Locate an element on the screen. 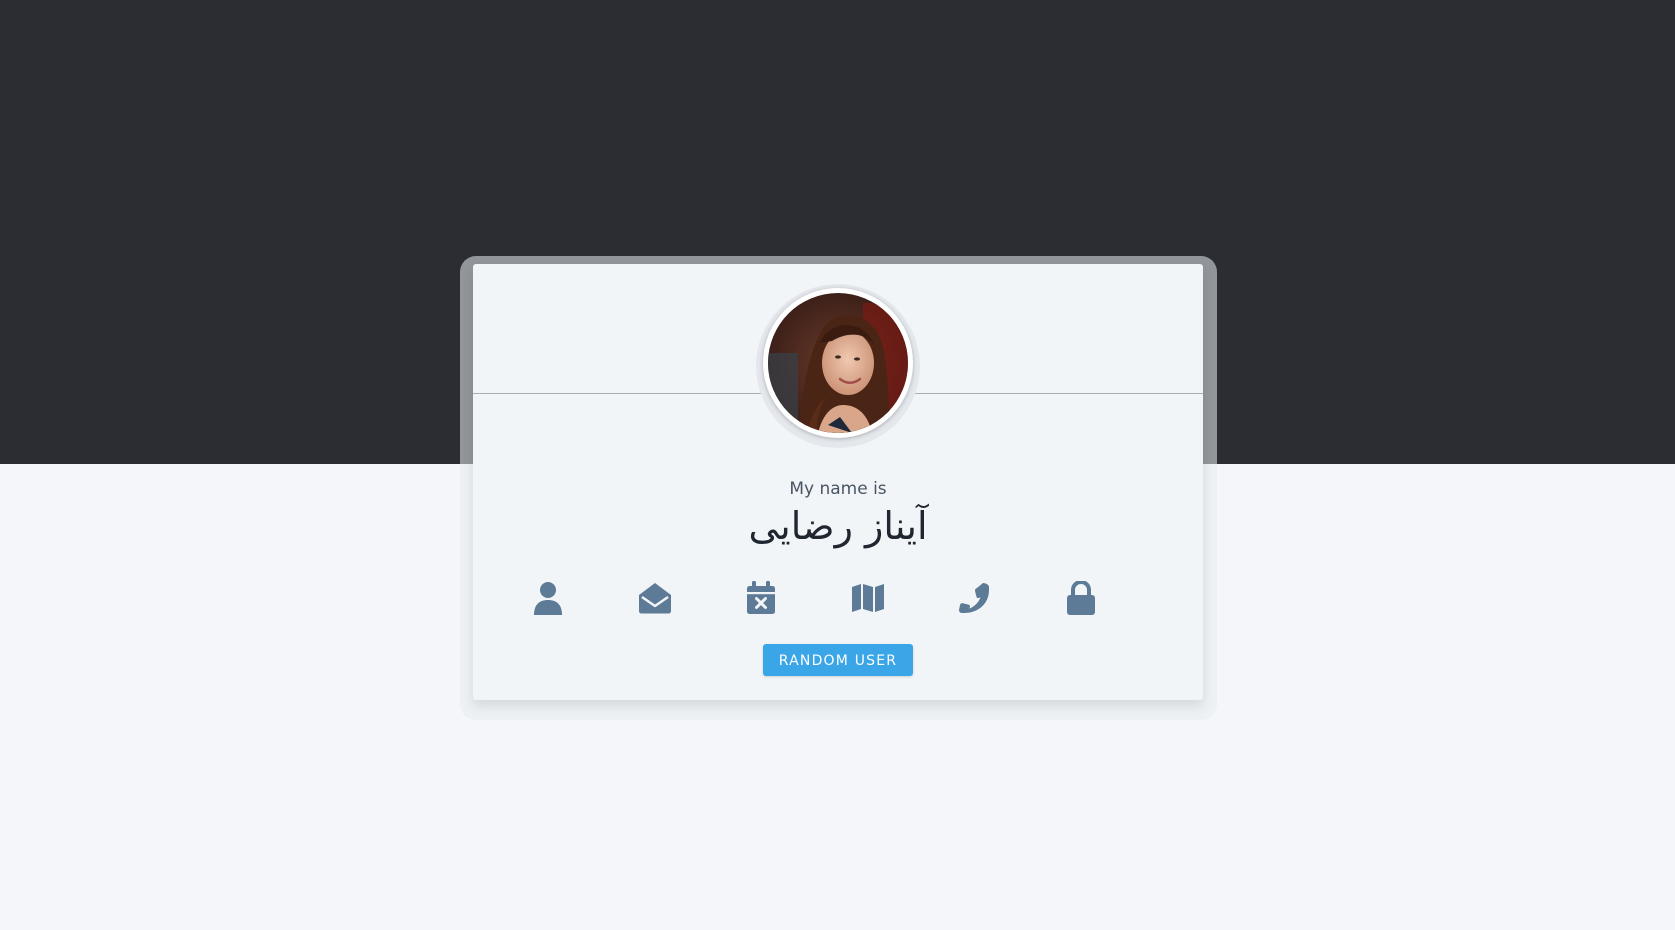 The width and height of the screenshot is (1675, 930). info-icon-bar is located at coordinates (838, 598).